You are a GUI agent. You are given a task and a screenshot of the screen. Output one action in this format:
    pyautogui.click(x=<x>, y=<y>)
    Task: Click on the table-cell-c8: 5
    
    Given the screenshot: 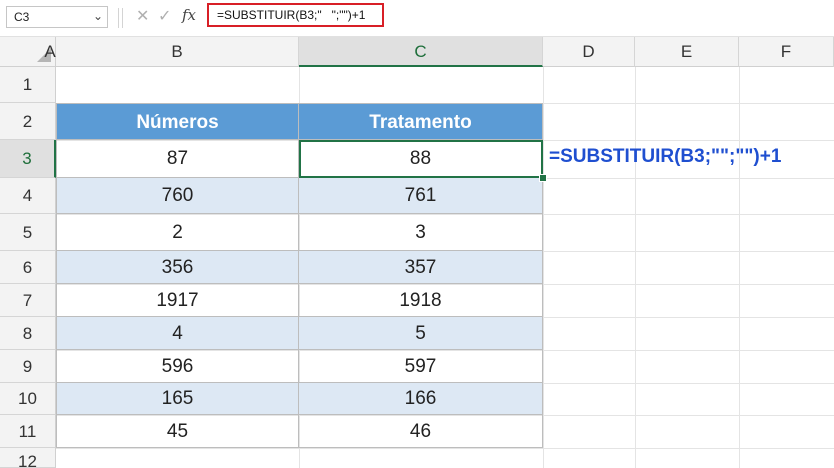 What is the action you would take?
    pyautogui.click(x=421, y=333)
    